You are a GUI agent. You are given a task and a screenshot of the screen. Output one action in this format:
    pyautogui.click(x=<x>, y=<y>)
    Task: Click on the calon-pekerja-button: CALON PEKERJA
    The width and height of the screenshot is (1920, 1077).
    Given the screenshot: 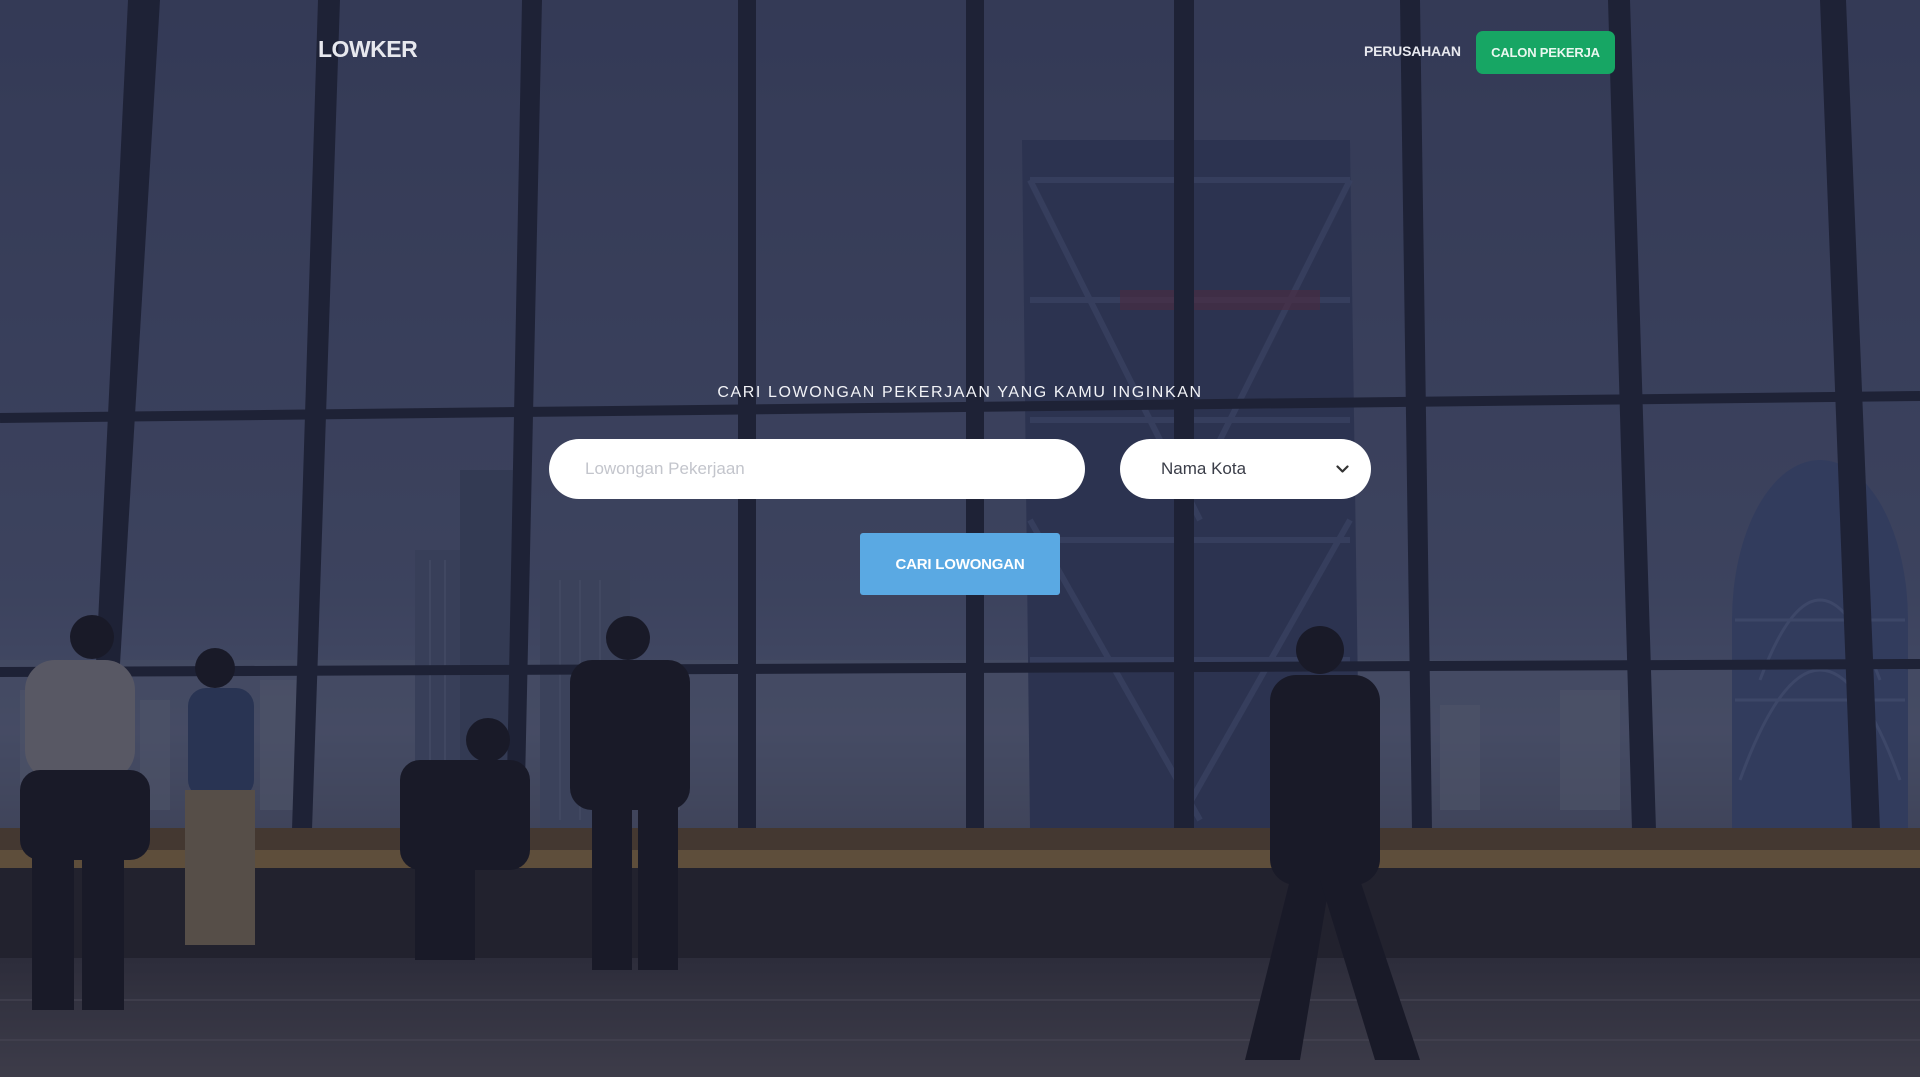 What is the action you would take?
    pyautogui.click(x=1545, y=52)
    